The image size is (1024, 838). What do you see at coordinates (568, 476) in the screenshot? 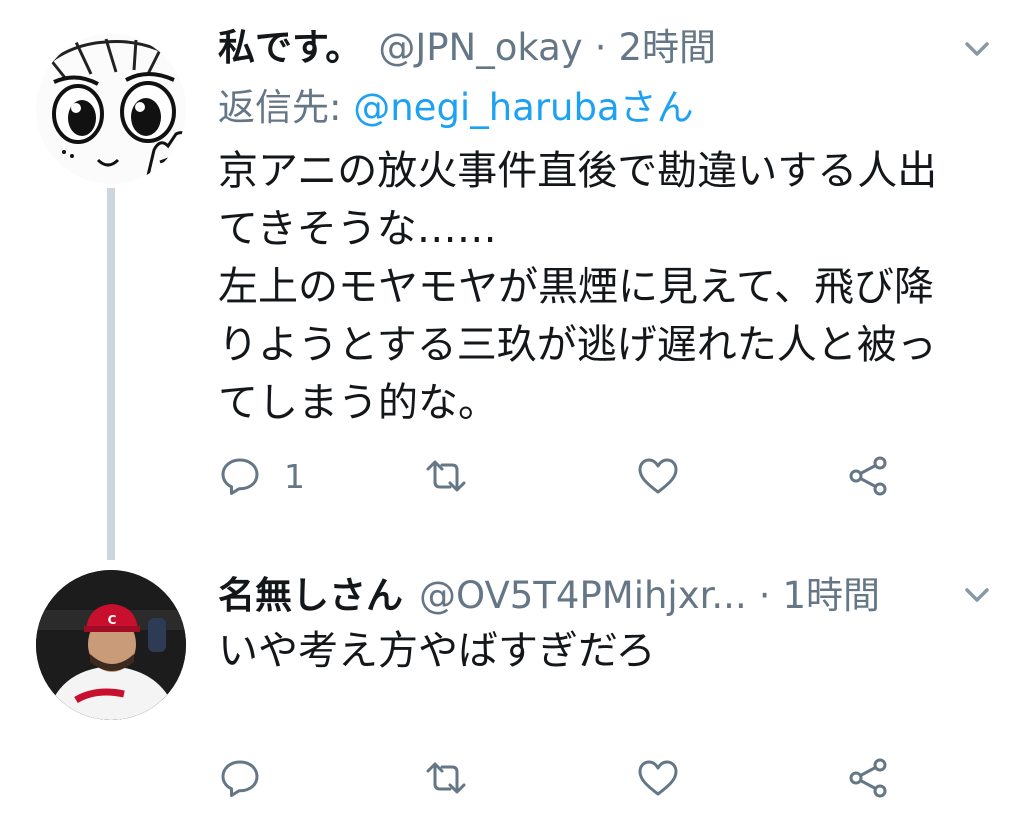
I see `tweet-actions: 1` at bounding box center [568, 476].